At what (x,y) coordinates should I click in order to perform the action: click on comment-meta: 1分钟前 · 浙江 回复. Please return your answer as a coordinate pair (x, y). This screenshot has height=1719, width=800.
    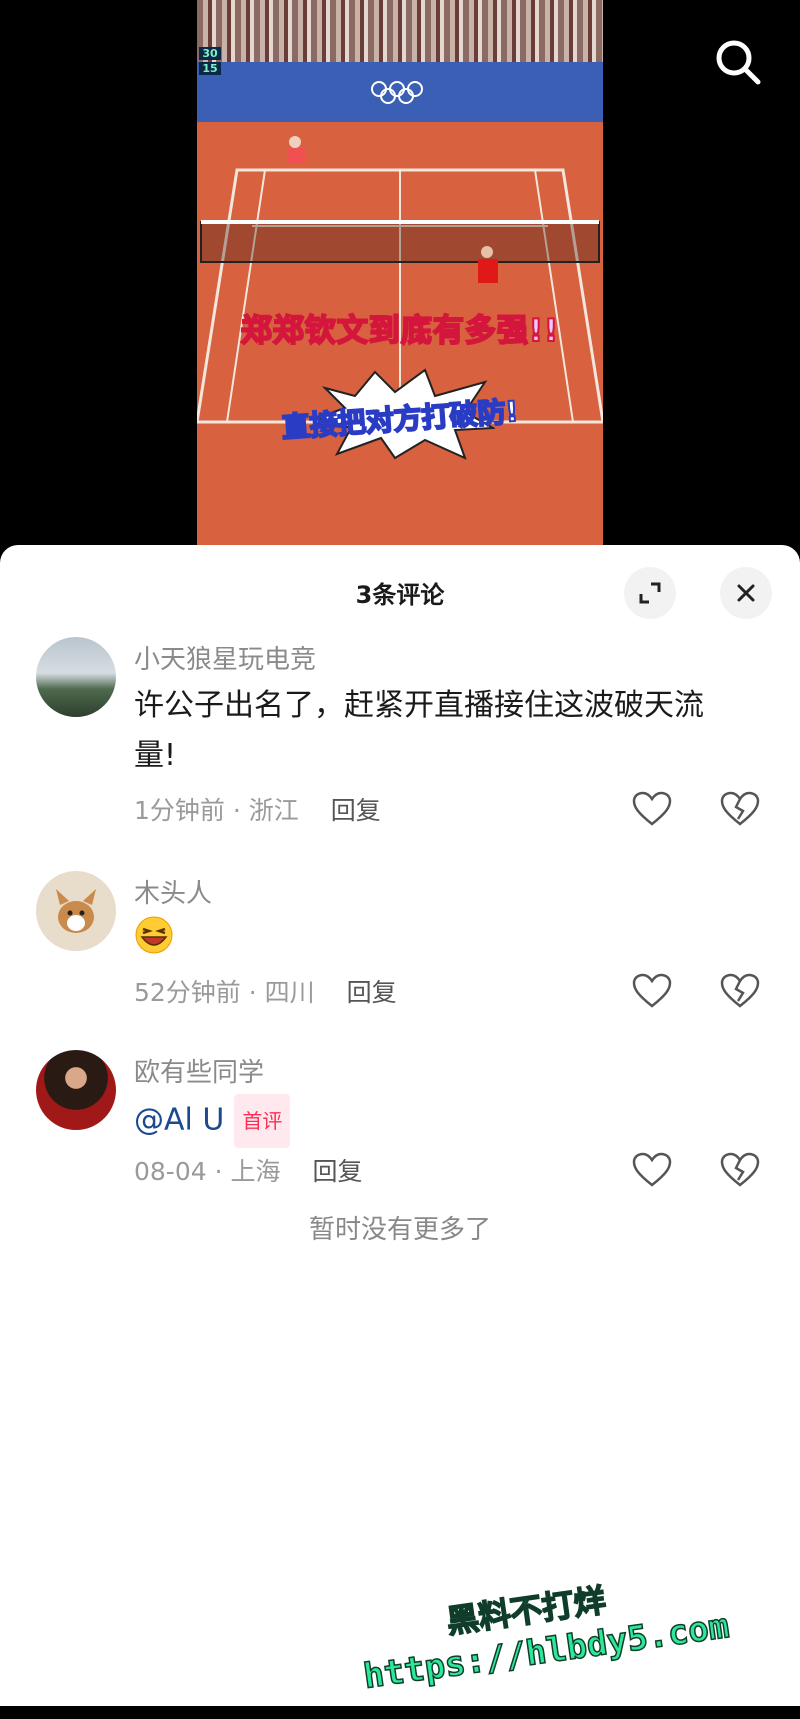
    Looking at the image, I should click on (257, 809).